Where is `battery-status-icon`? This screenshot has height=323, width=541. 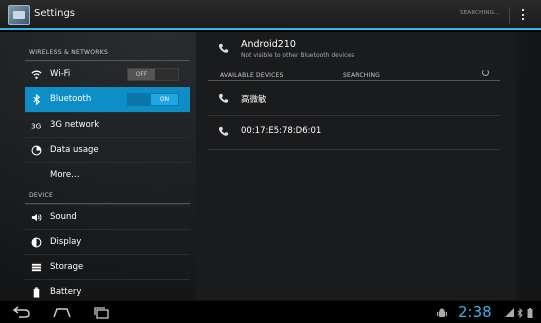 battery-status-icon is located at coordinates (530, 313).